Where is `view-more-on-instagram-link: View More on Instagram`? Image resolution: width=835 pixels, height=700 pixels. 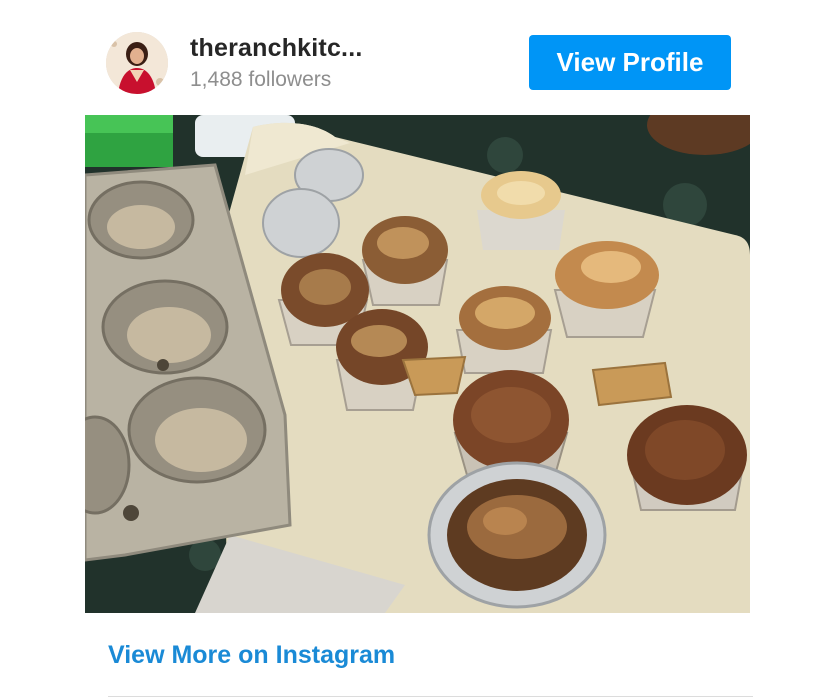 view-more-on-instagram-link: View More on Instagram is located at coordinates (251, 655).